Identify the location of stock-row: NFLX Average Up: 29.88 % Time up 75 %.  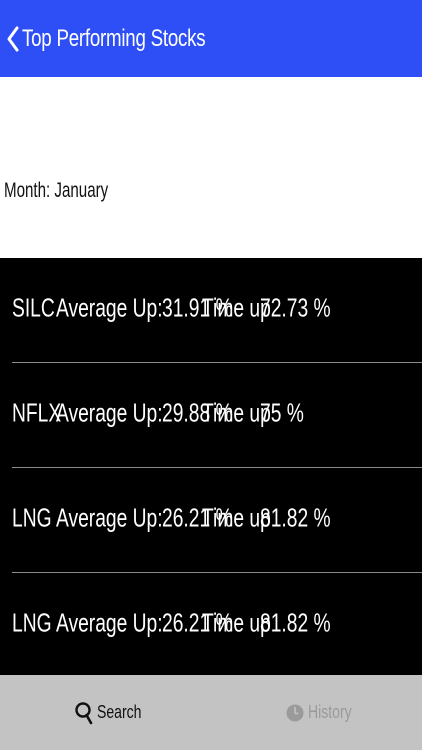
(217, 415).